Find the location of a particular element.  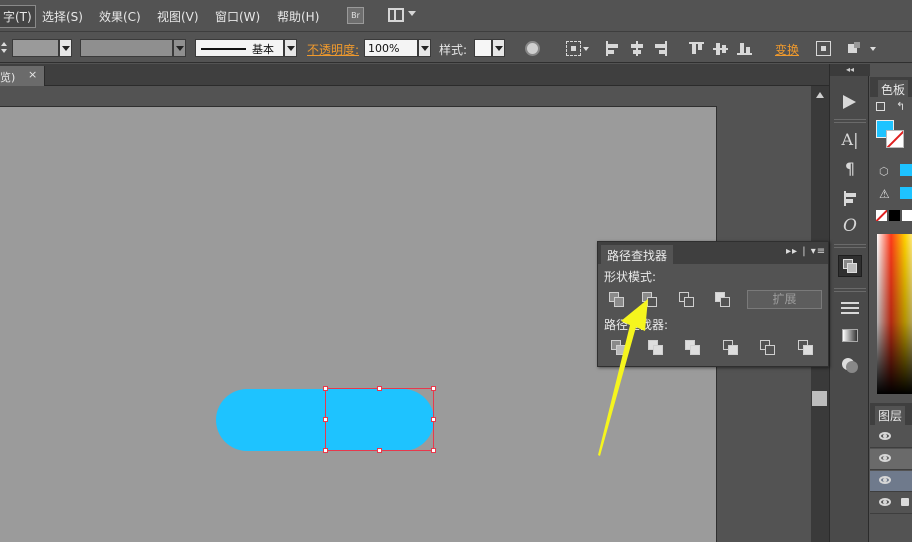

bridge-button: Br is located at coordinates (355, 15).